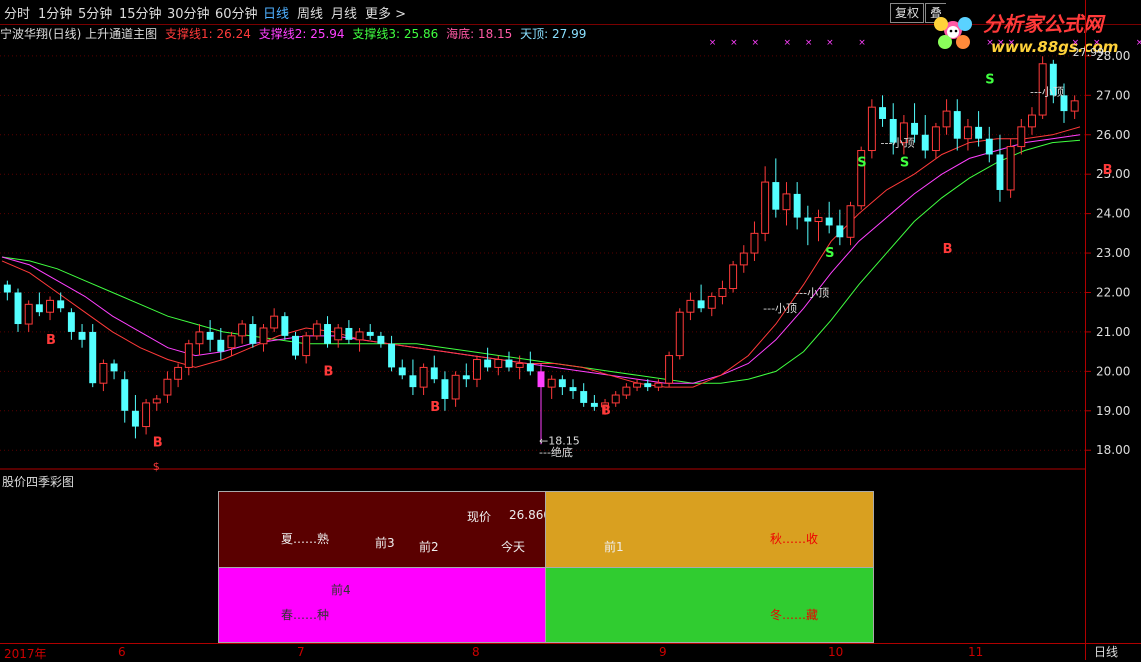  Describe the element at coordinates (25, 654) in the screenshot. I see `date-label: 2017年` at that location.